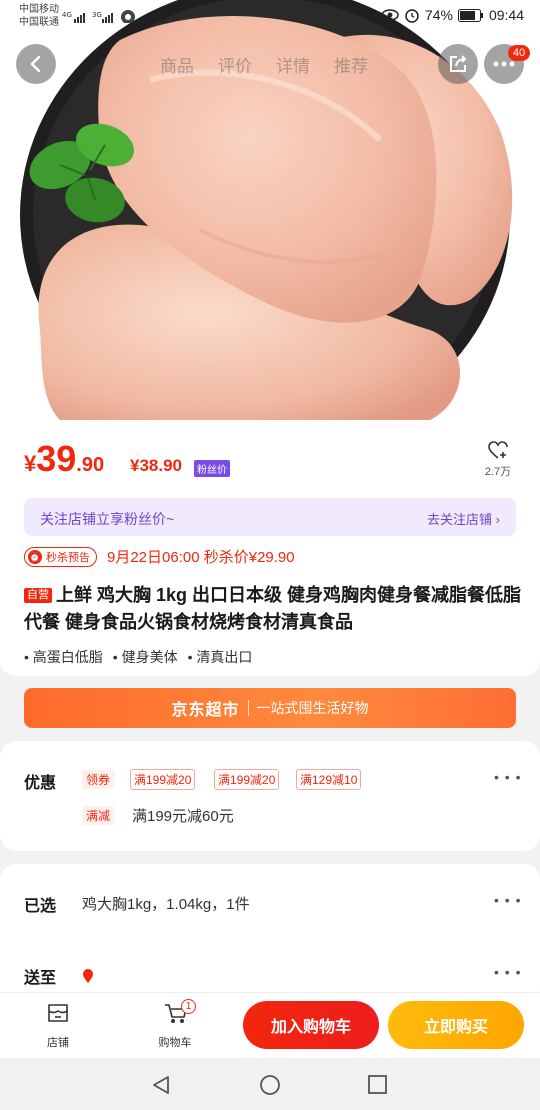  What do you see at coordinates (177, 64) in the screenshot?
I see `tab-product: 商品` at bounding box center [177, 64].